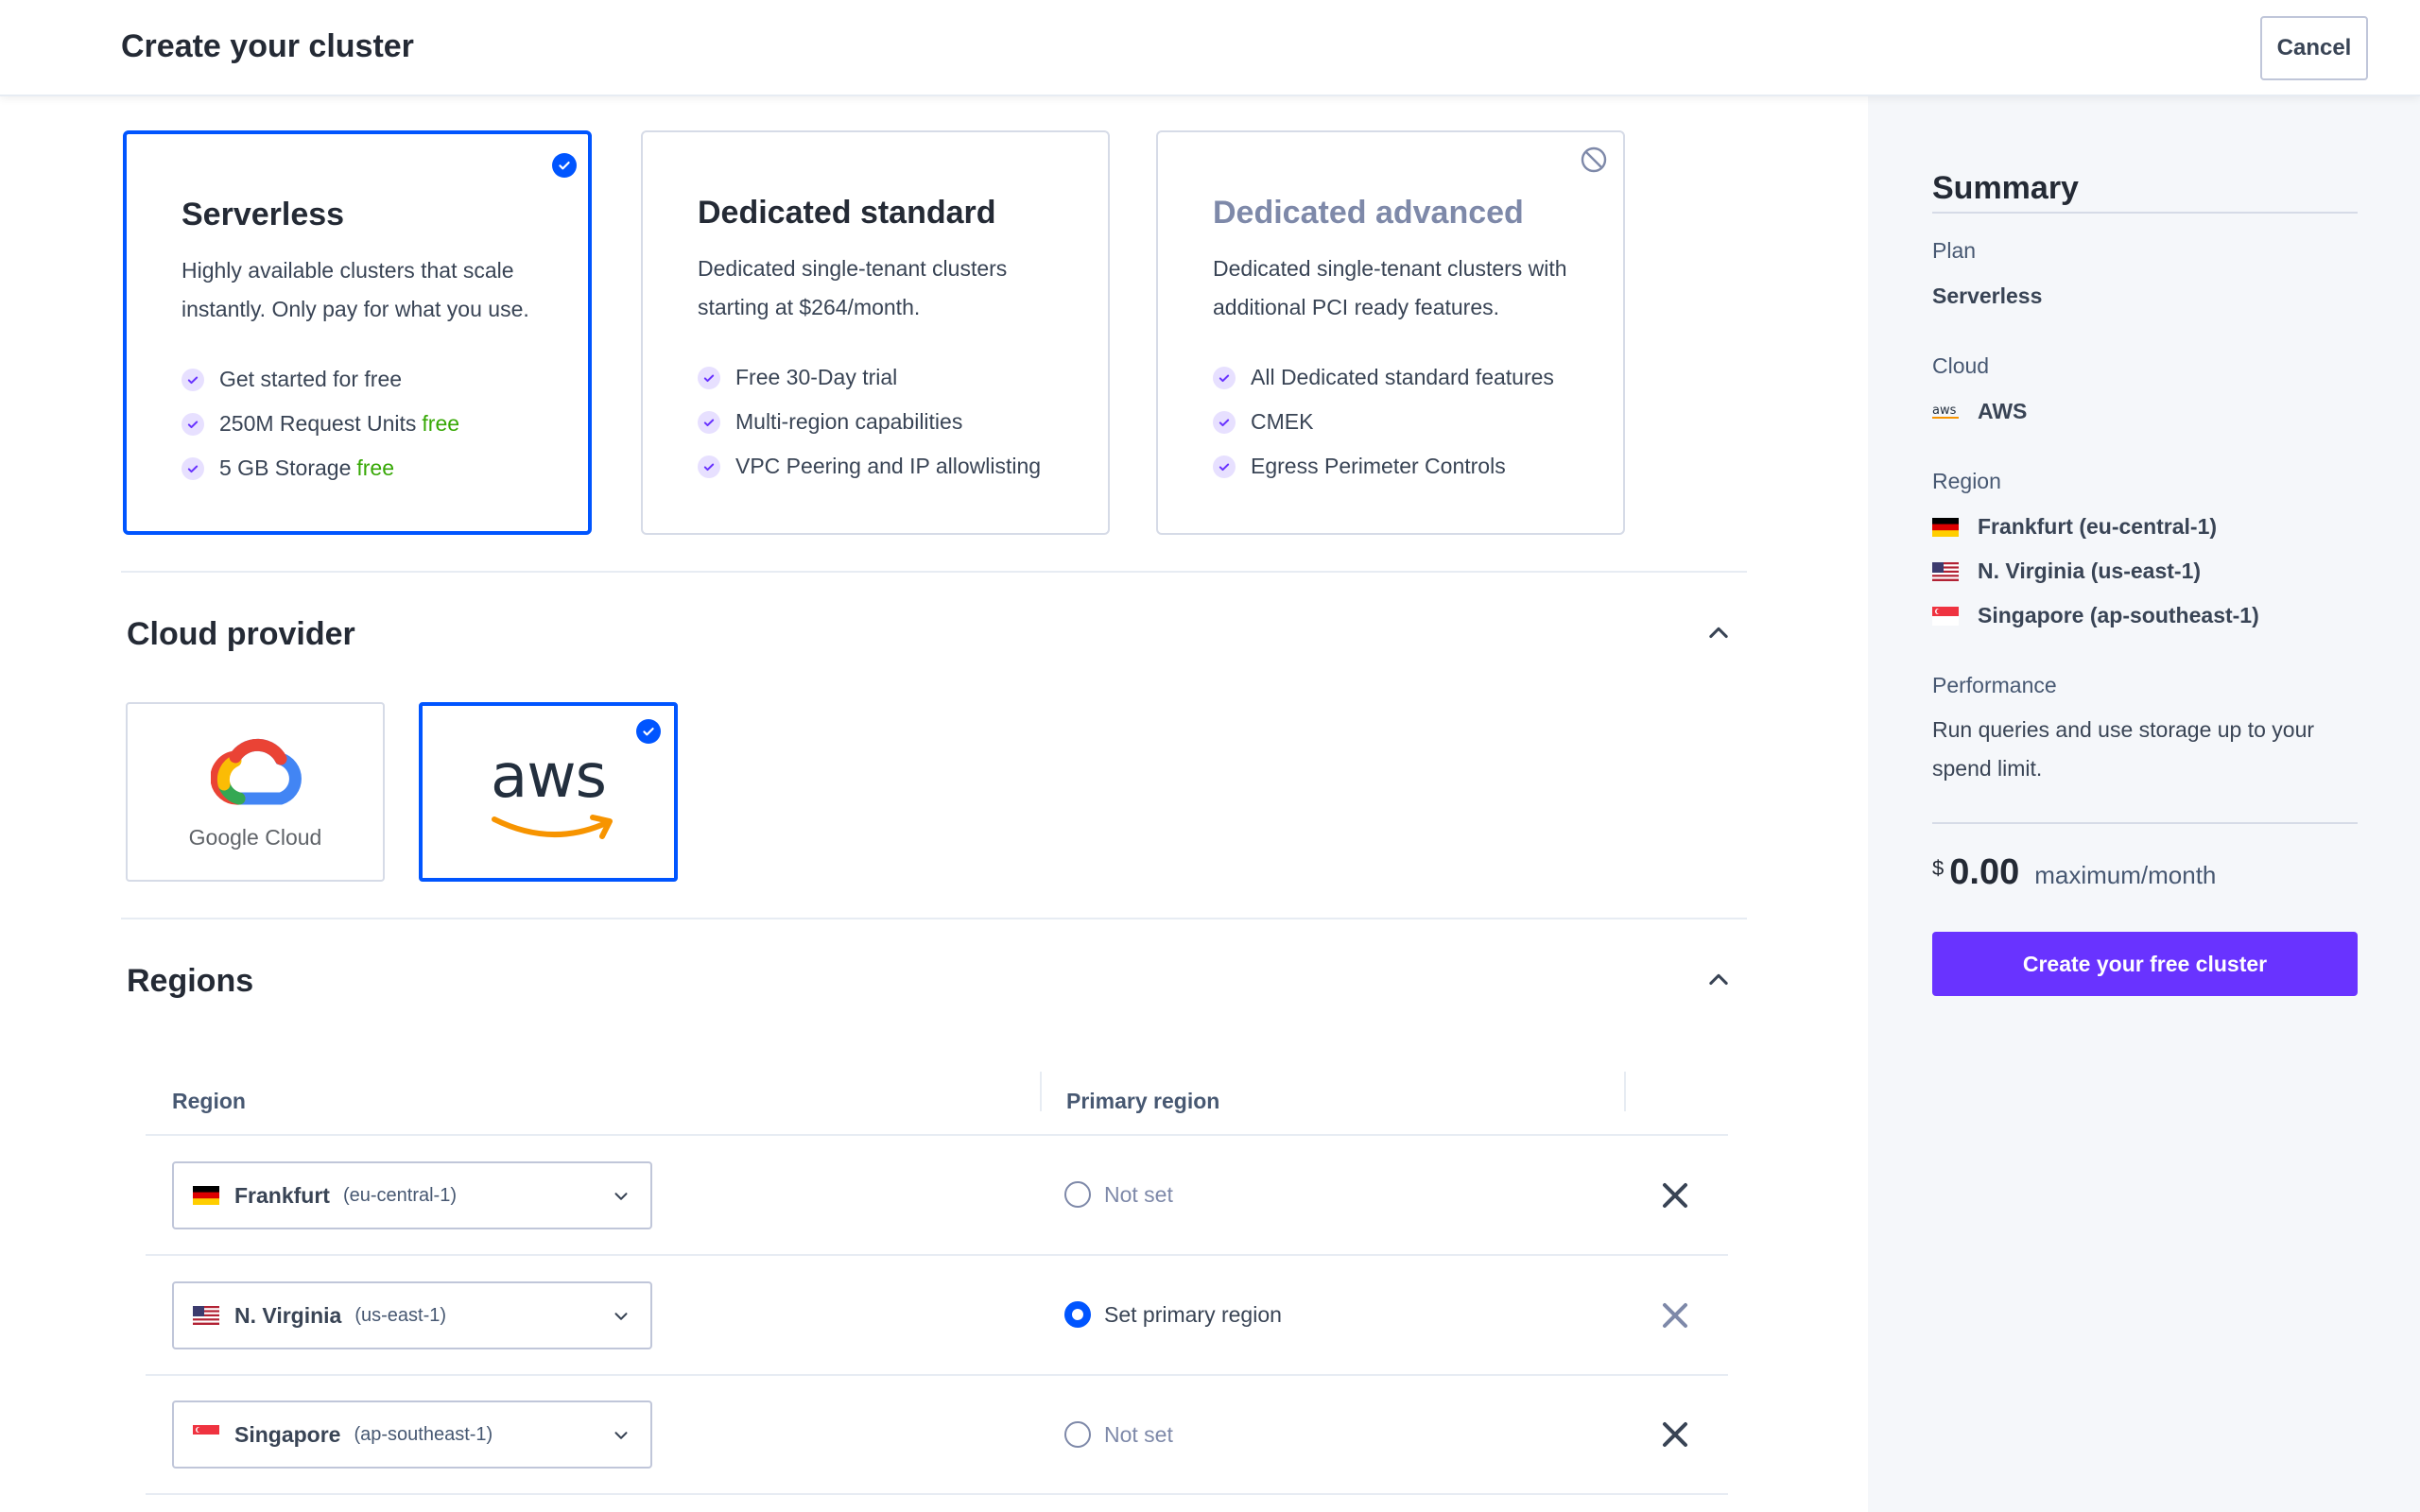 The width and height of the screenshot is (2420, 1512). Describe the element at coordinates (320, 468) in the screenshot. I see `feature-item: 5 GB Storage free` at that location.